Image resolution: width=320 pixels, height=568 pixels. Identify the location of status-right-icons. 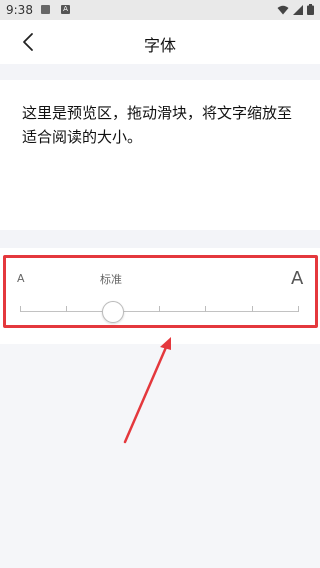
(295, 9).